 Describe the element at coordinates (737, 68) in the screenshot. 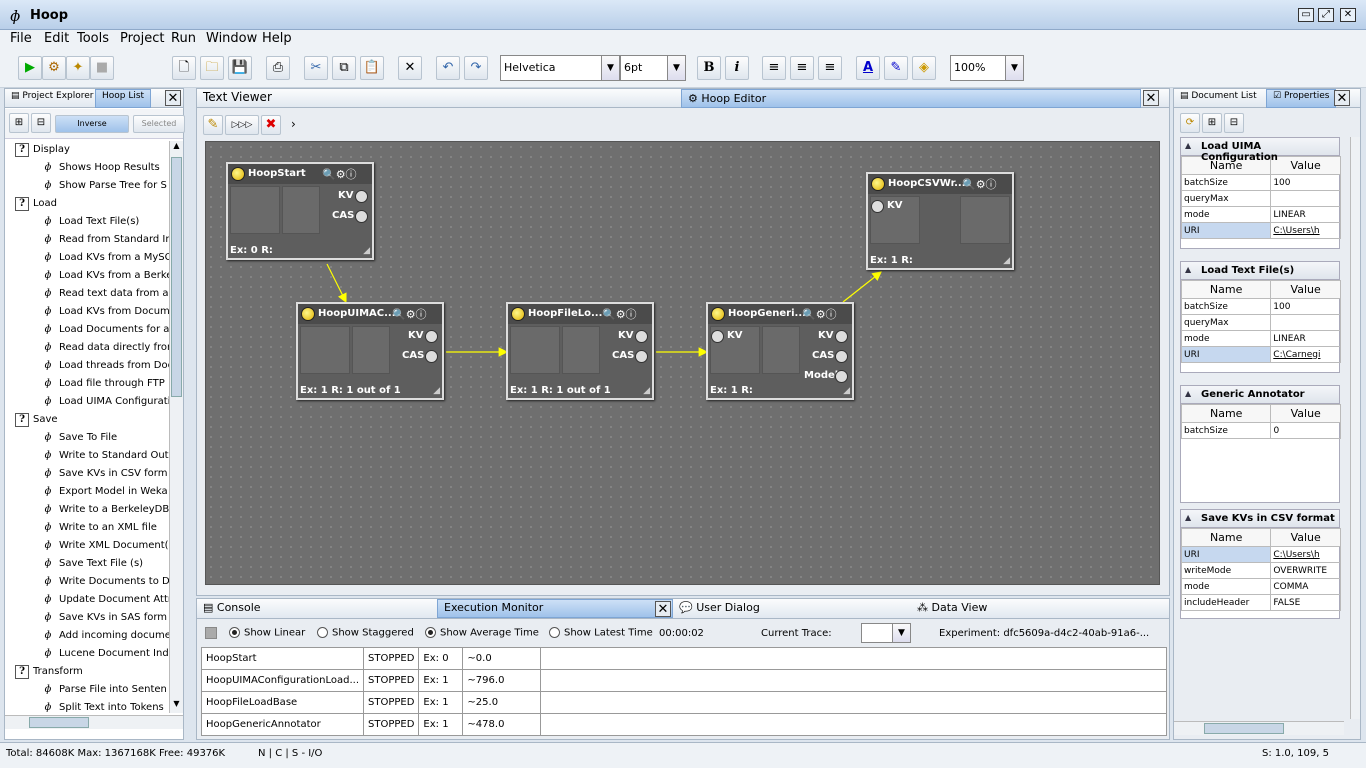

I see `italic-button: i` at that location.